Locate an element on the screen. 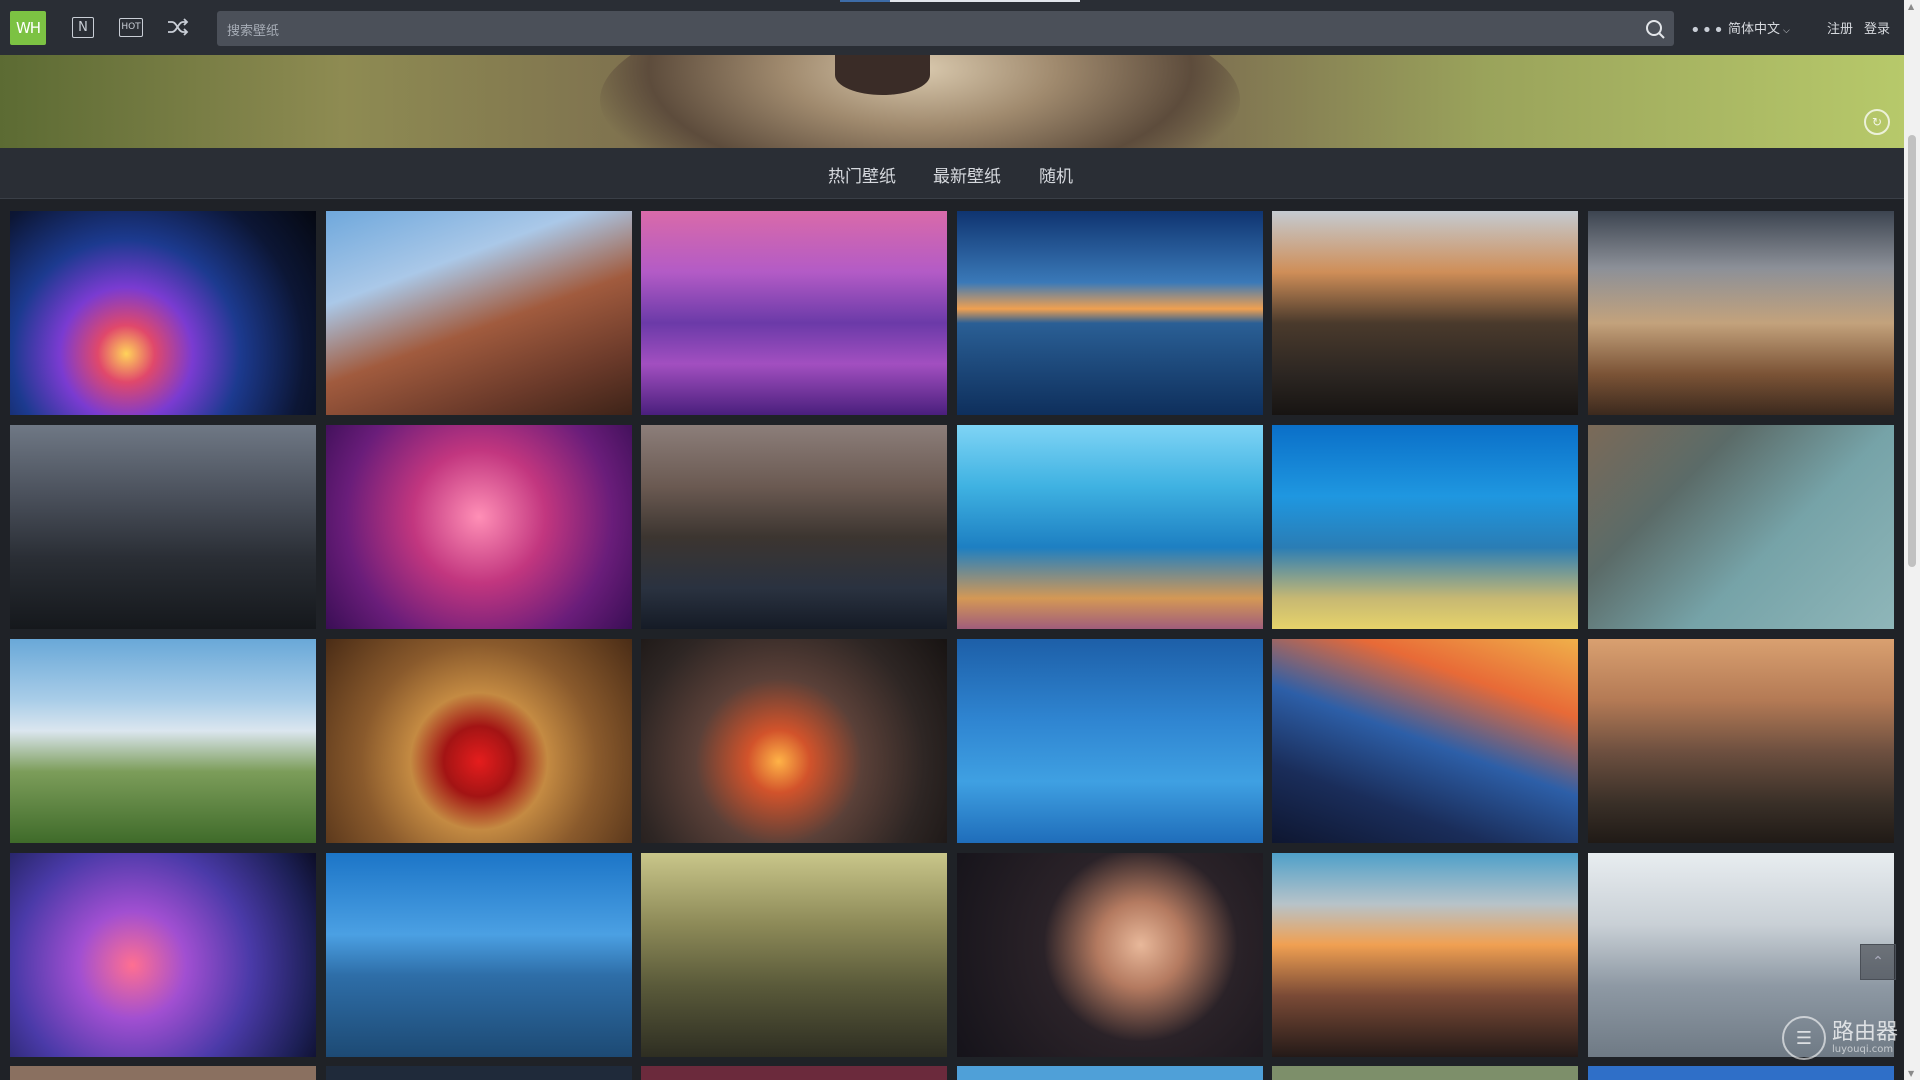 The width and height of the screenshot is (1920, 1080). register-link: 注册 is located at coordinates (1840, 27).